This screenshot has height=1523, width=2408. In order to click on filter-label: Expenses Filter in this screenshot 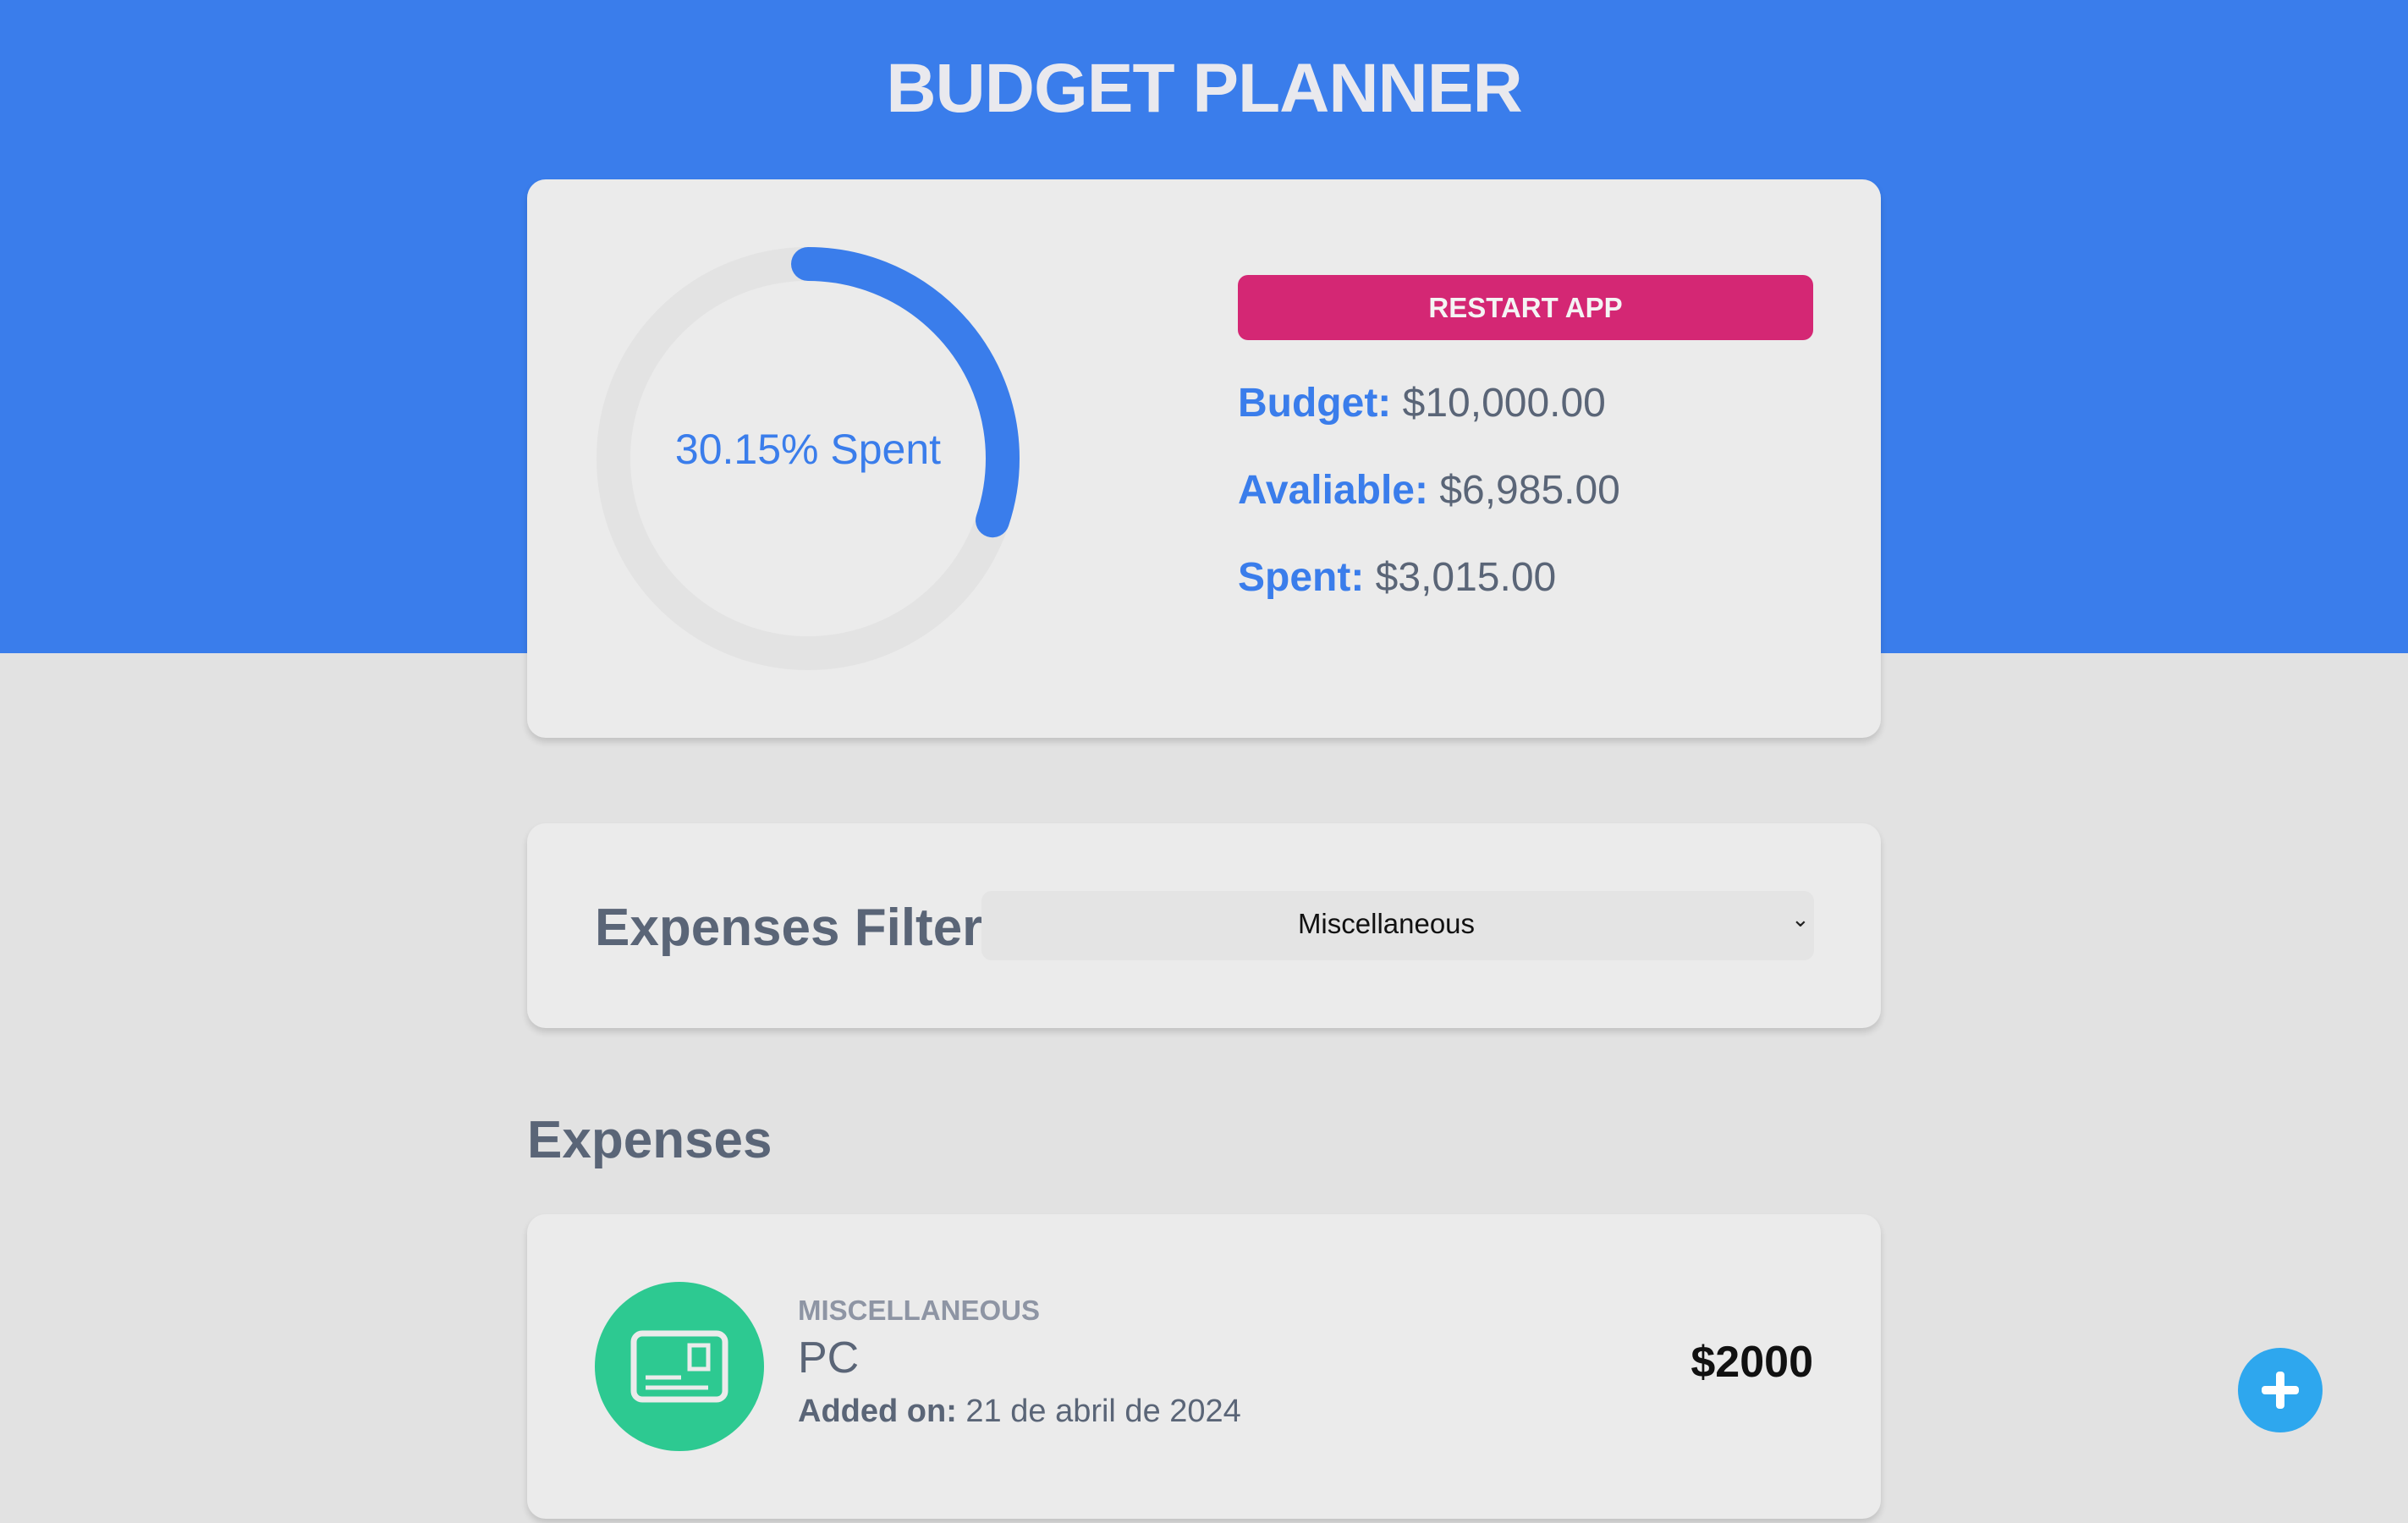, I will do `click(789, 928)`.